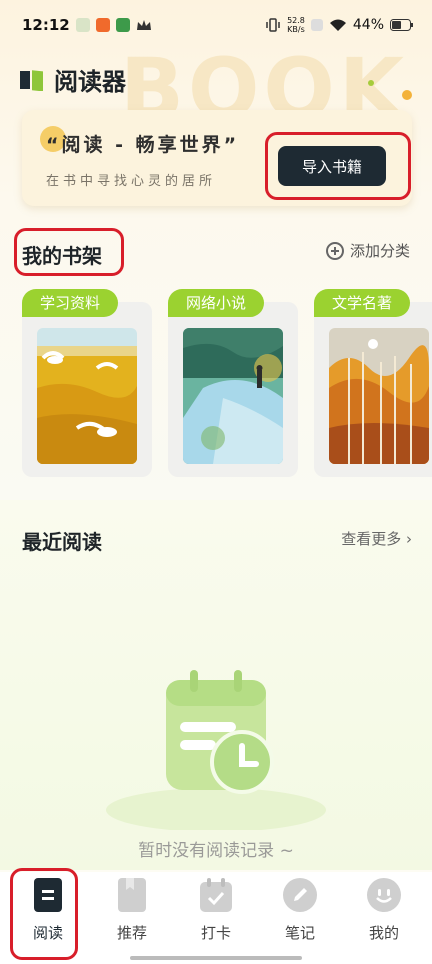 The width and height of the screenshot is (432, 964). I want to click on vibrate-icon, so click(273, 25).